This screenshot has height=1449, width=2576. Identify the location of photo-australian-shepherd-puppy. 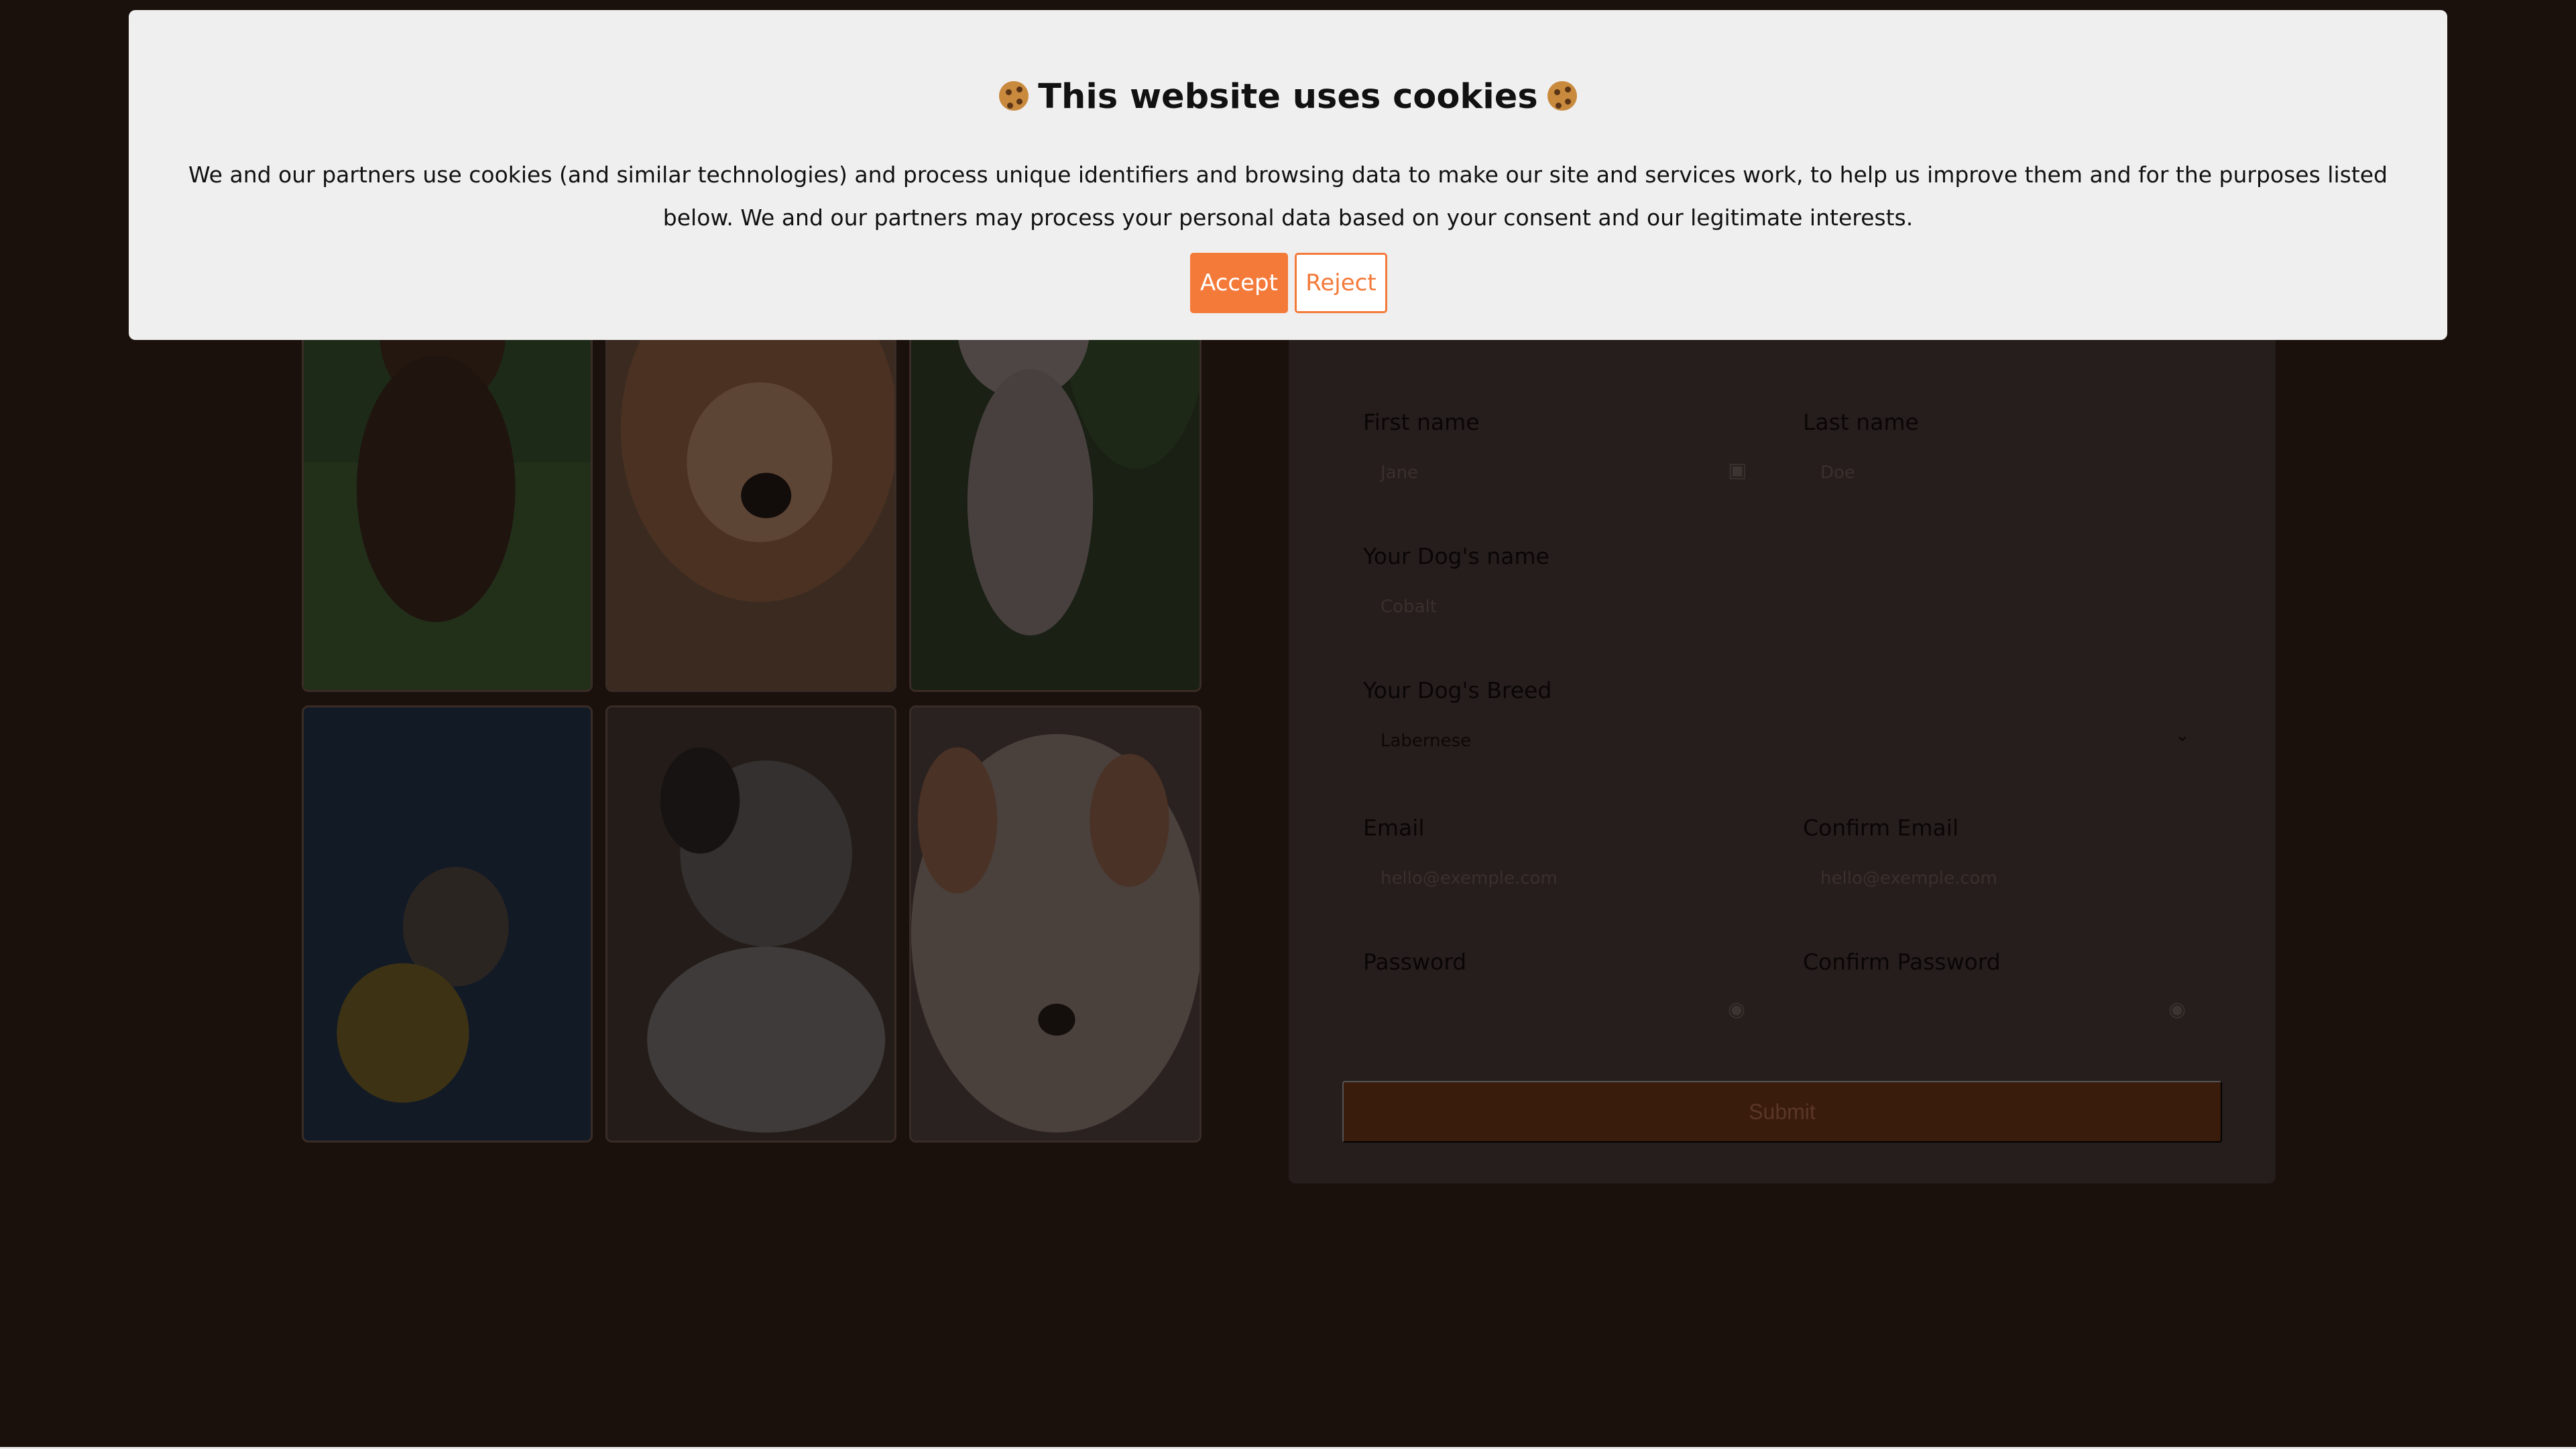
(750, 924).